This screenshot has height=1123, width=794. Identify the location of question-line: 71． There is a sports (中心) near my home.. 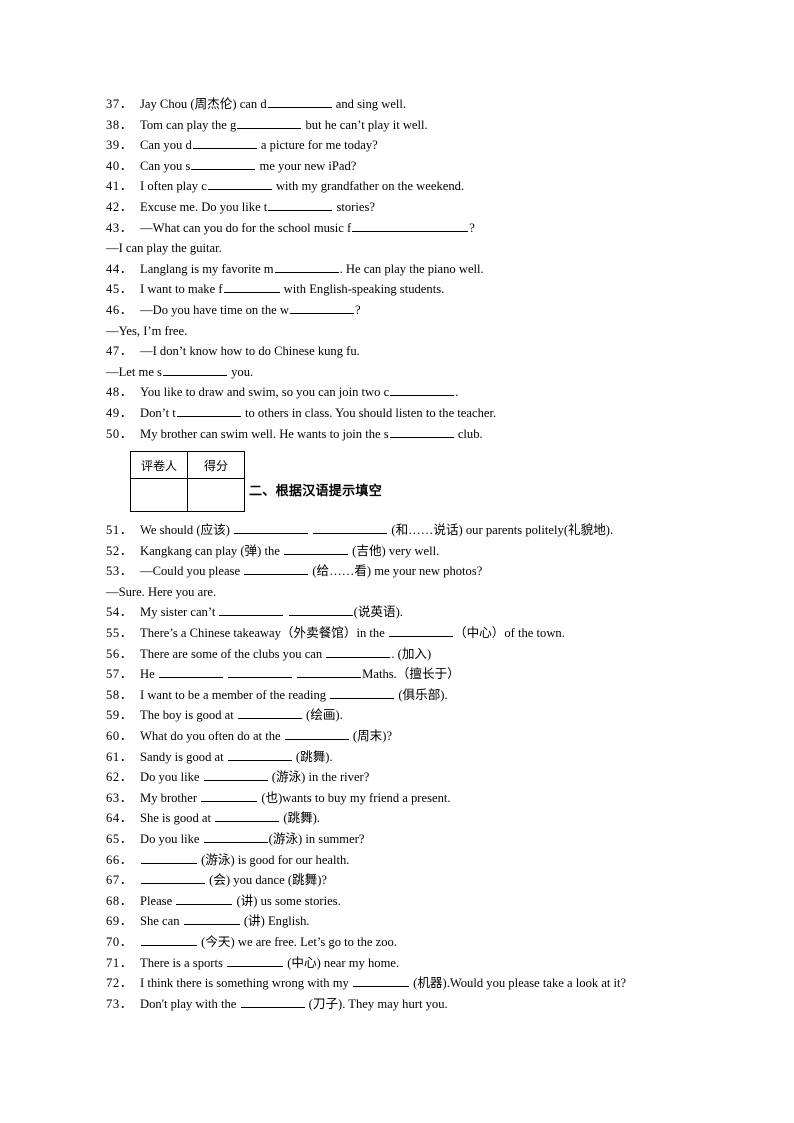
(406, 963).